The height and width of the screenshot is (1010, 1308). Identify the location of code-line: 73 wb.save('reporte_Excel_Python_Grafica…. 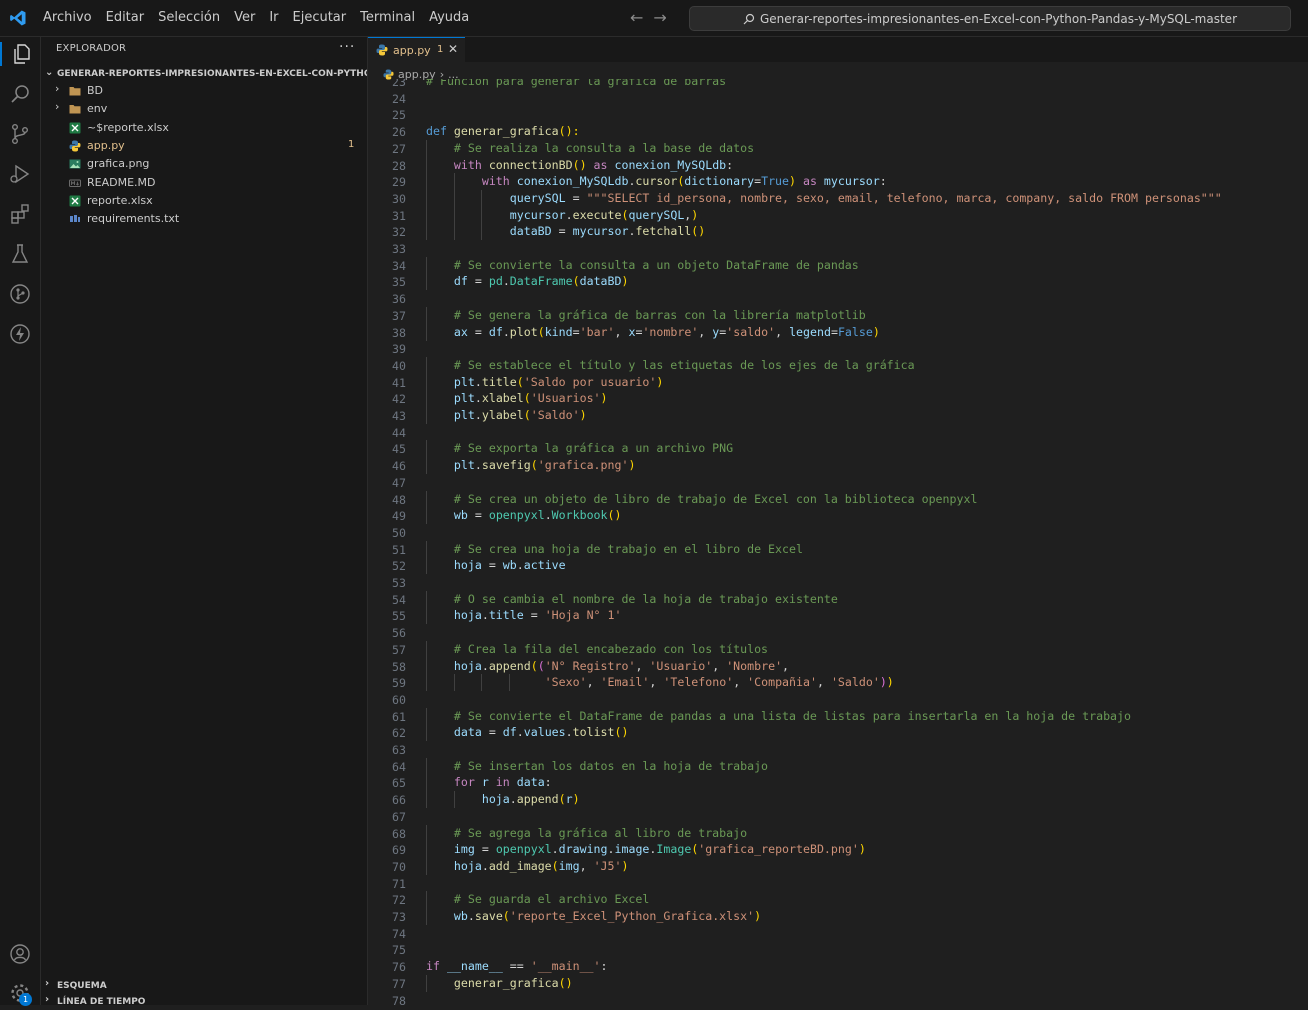
(838, 916).